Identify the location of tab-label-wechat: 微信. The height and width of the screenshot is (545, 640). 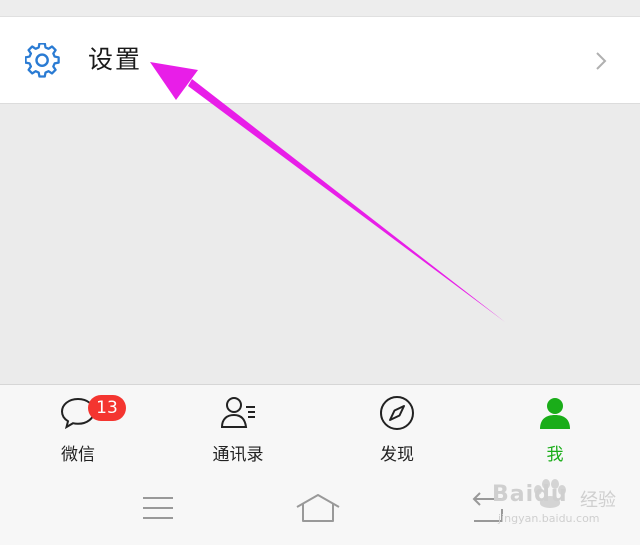
(78, 455).